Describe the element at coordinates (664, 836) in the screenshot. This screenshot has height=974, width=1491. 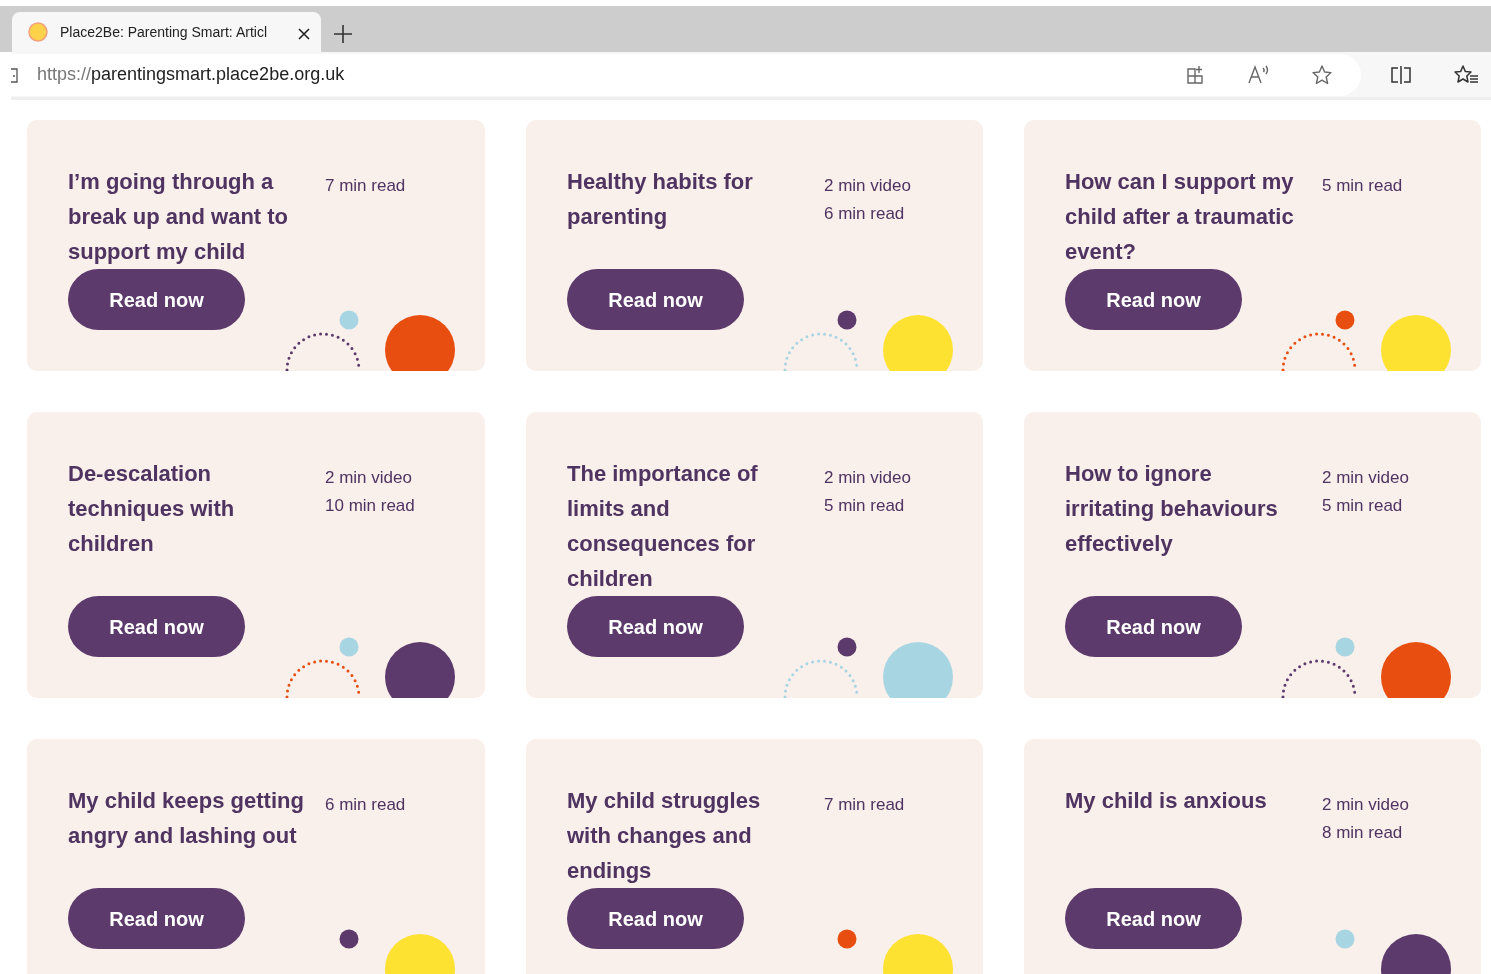
I see `article-title: My child struggles with changes and endings` at that location.